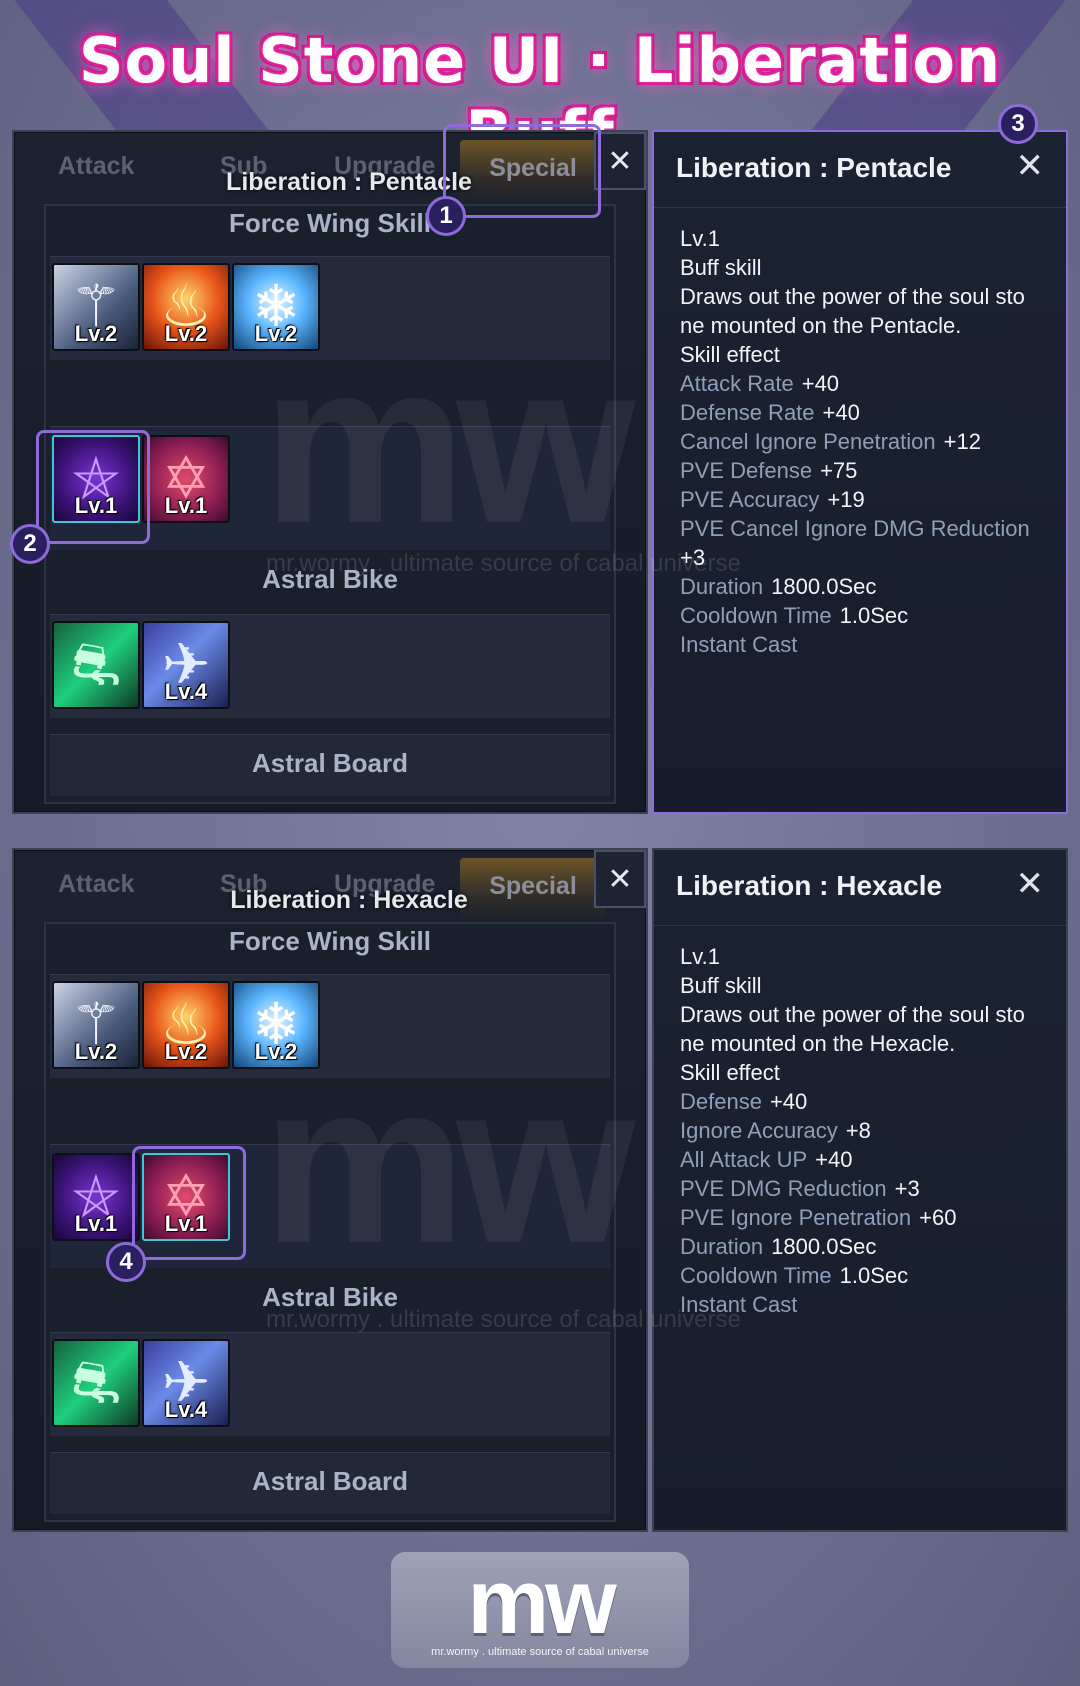 The width and height of the screenshot is (1080, 1686). Describe the element at coordinates (814, 167) in the screenshot. I see `tooltip-title: Liberation : Pentacle` at that location.